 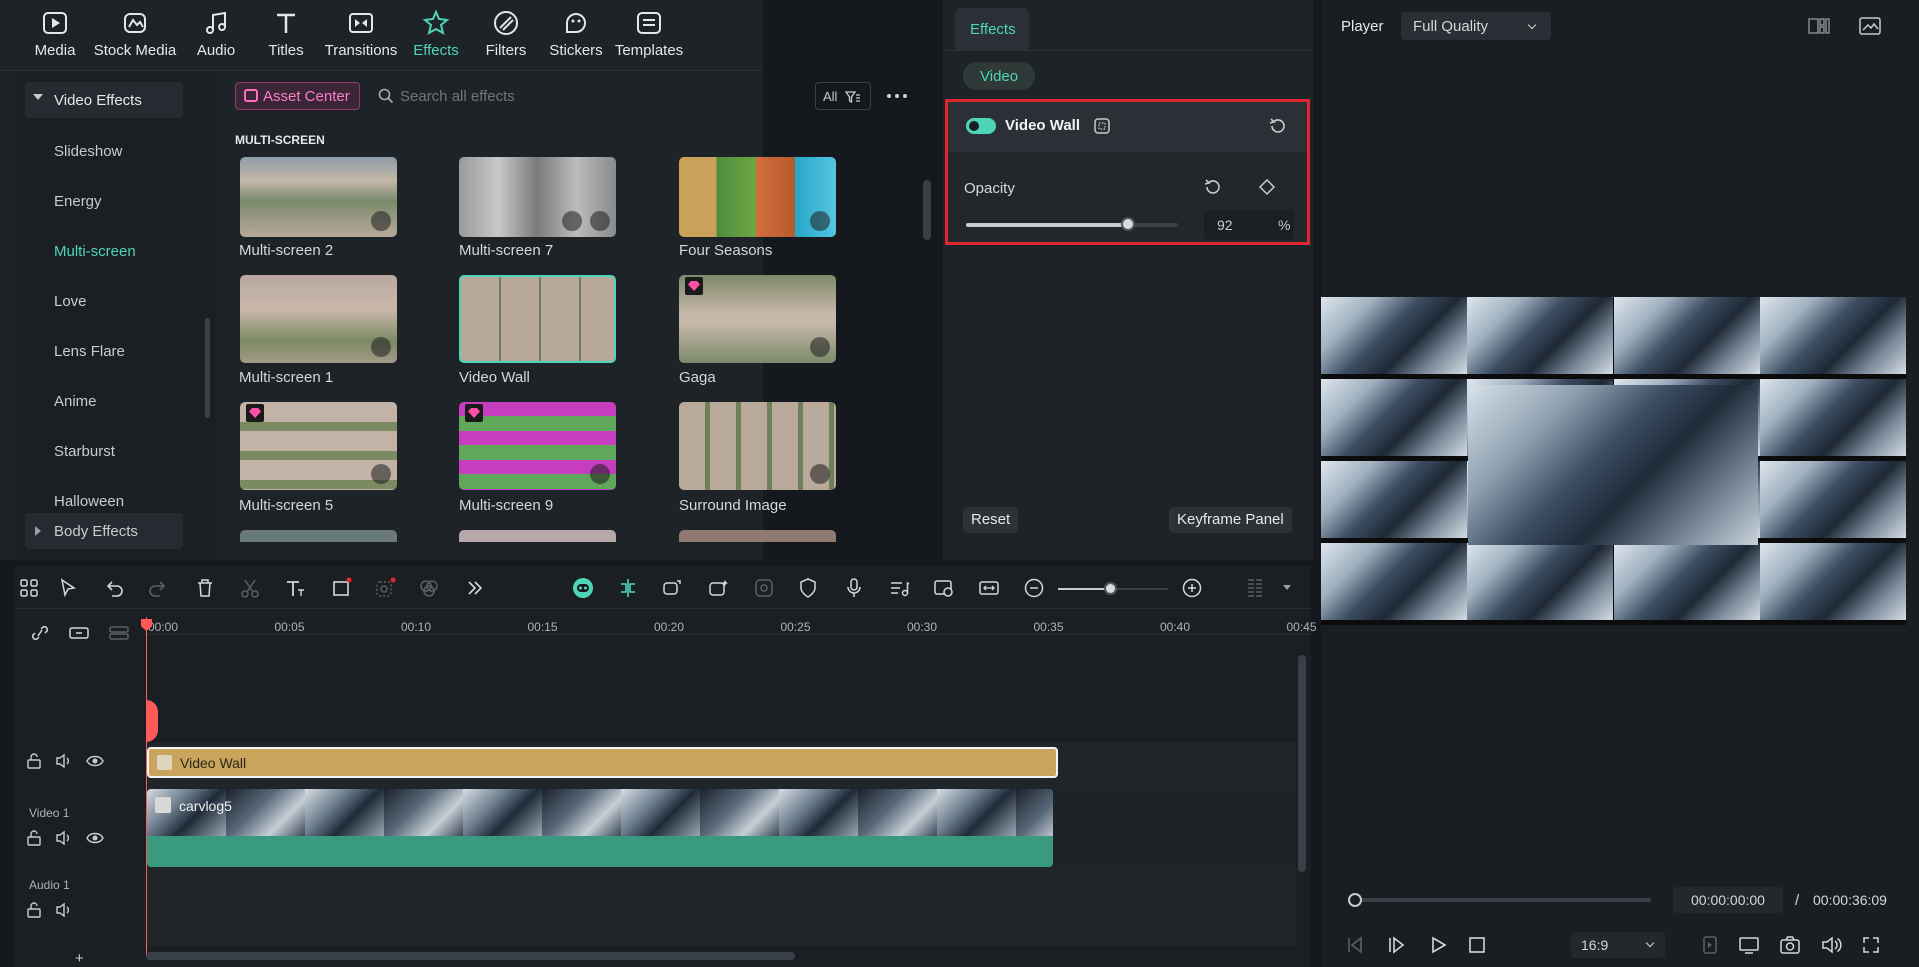 I want to click on opacity-slider-knob, so click(x=1127, y=224).